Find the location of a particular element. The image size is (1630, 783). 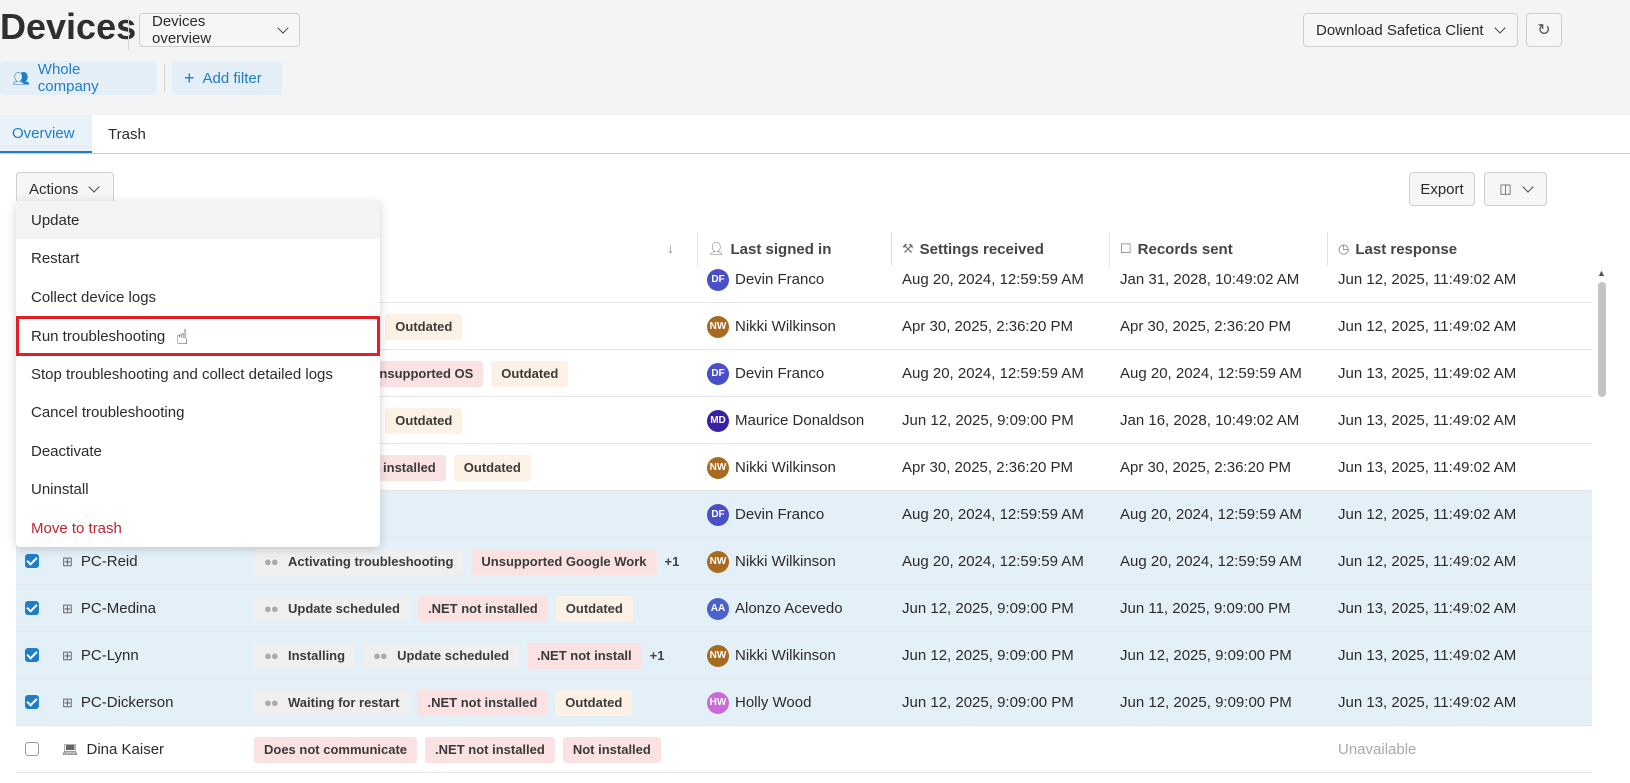

scope-filter-button: 👥︎ Whole company is located at coordinates (78, 78).